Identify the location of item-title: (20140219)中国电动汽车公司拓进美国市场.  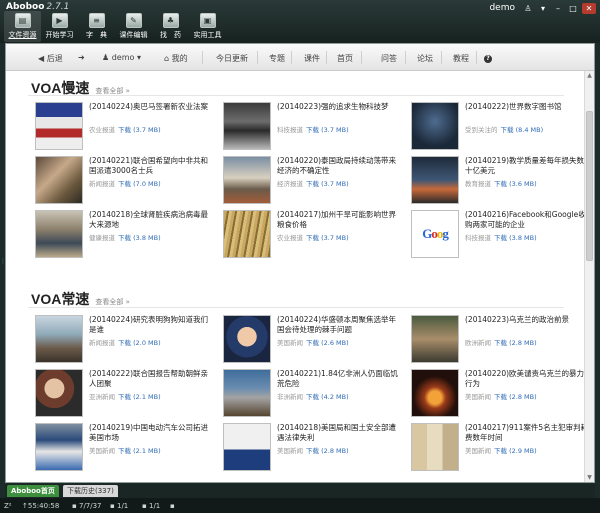
(151, 433).